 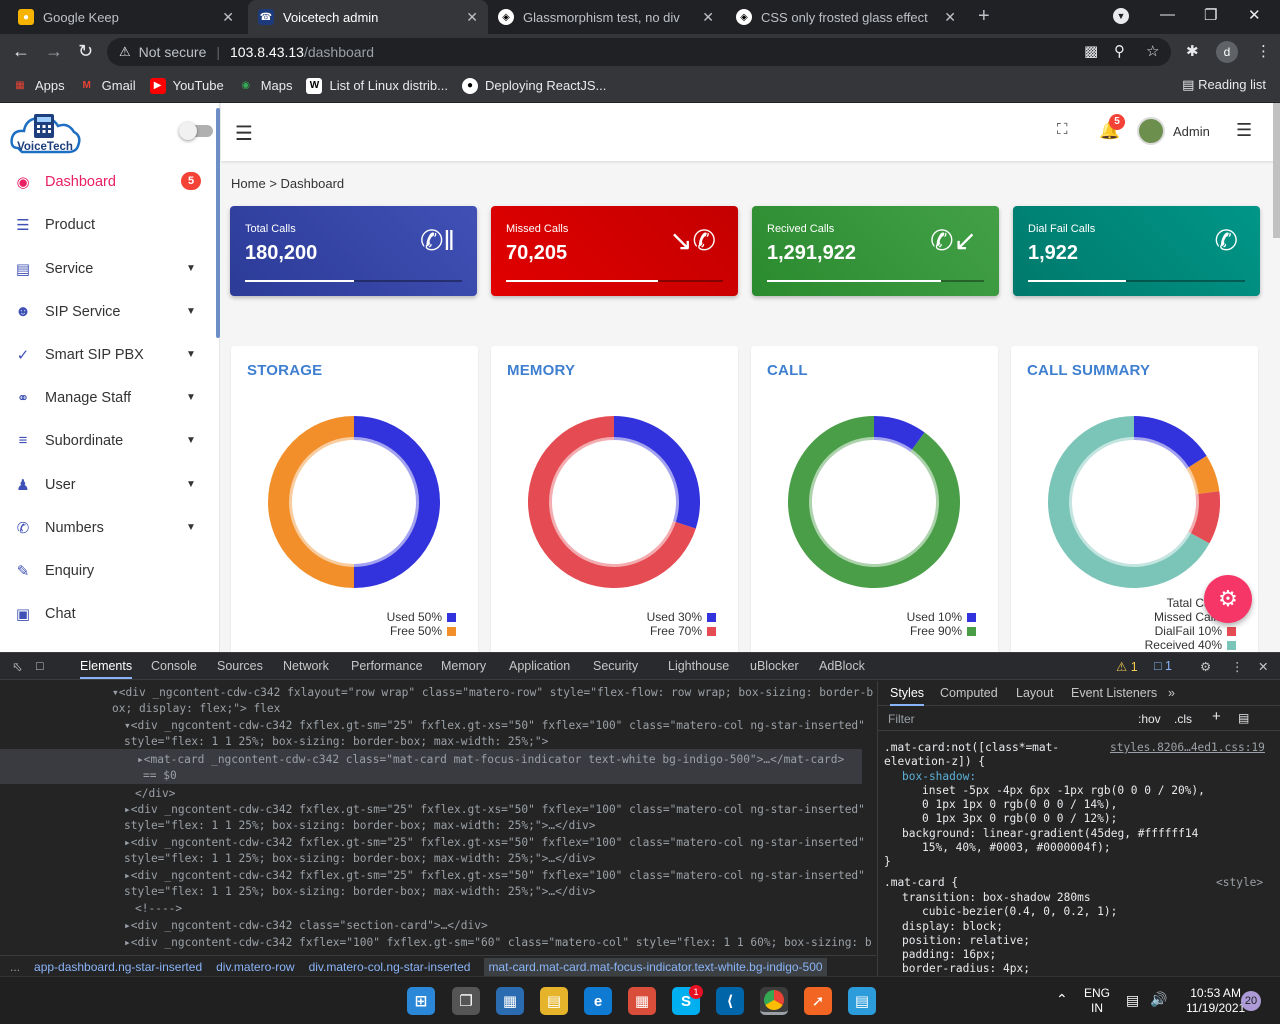 What do you see at coordinates (1191, 131) in the screenshot?
I see `user-name: Admin` at bounding box center [1191, 131].